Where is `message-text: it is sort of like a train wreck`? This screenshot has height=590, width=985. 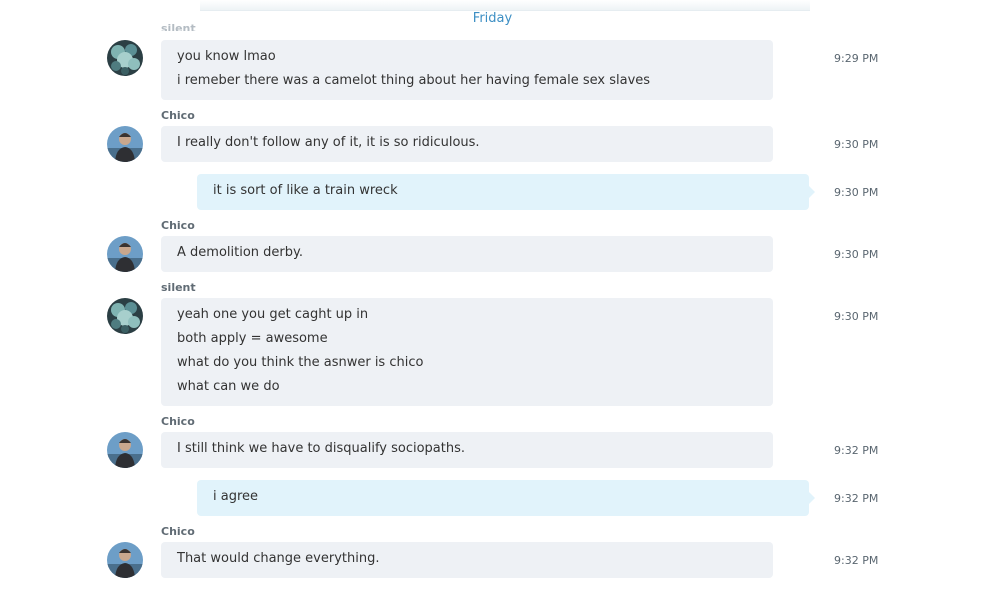
message-text: it is sort of like a train wreck is located at coordinates (305, 190).